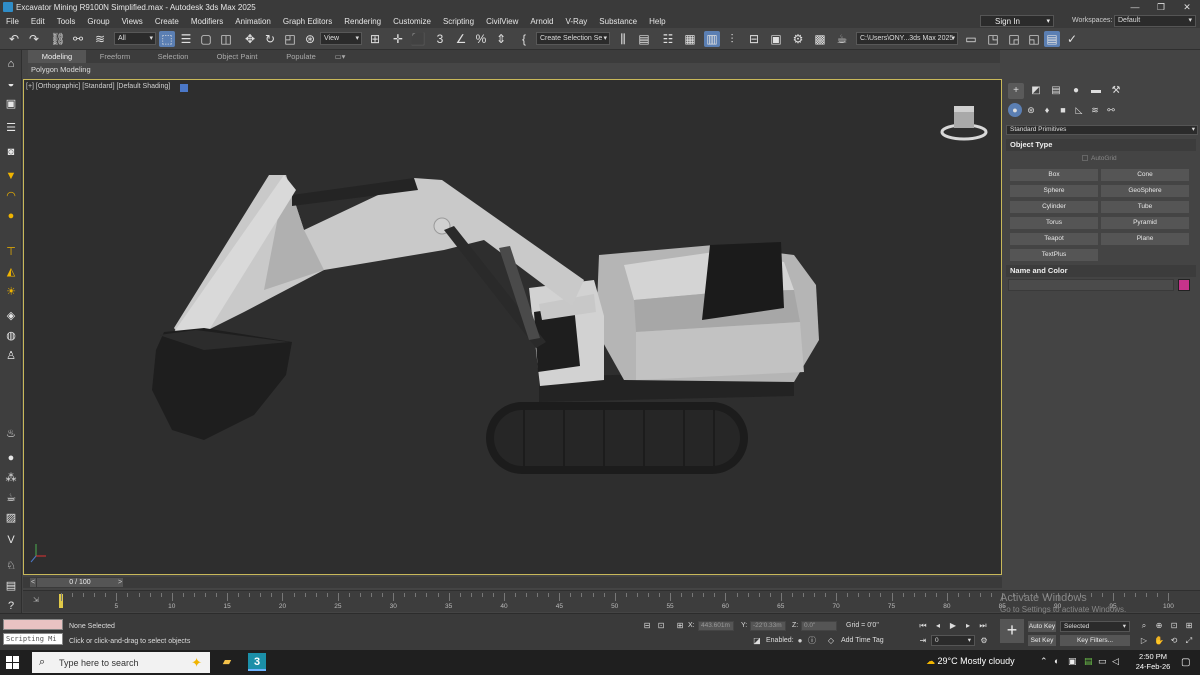 The height and width of the screenshot is (675, 1200). Describe the element at coordinates (1102, 130) in the screenshot. I see `primitive-category-dropdown: Standard Primitives` at that location.